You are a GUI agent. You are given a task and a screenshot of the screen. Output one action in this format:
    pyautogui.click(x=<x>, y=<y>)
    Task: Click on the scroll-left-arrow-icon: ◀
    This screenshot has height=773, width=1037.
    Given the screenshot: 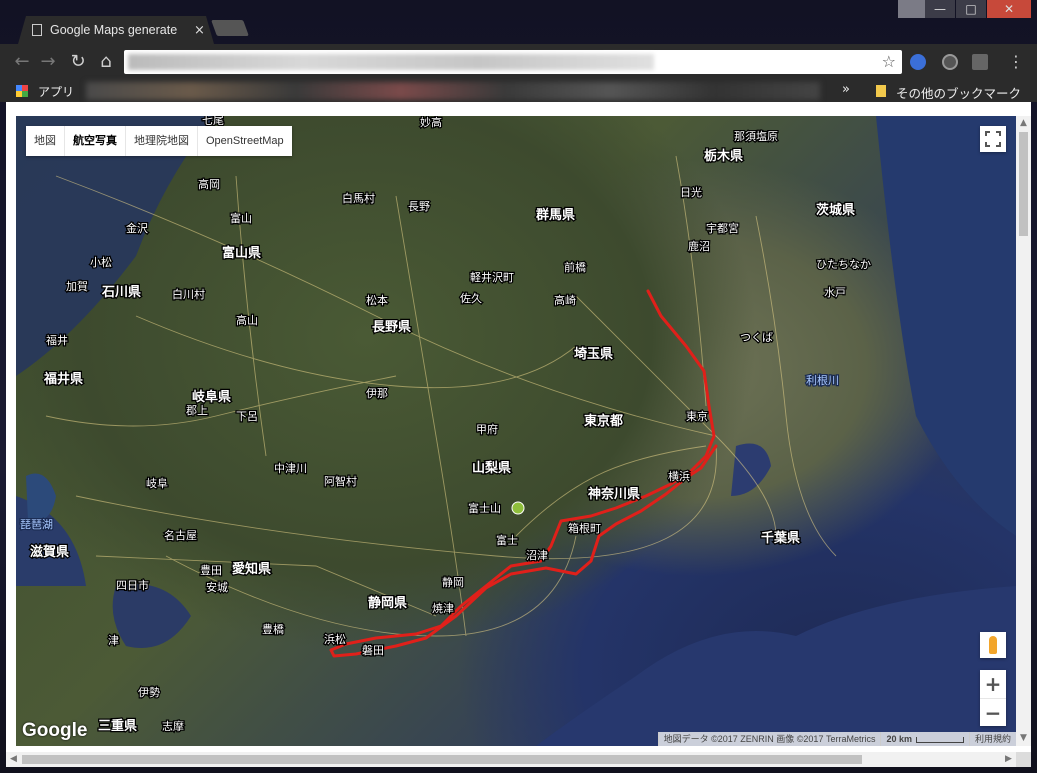 What is the action you would take?
    pyautogui.click(x=13, y=759)
    